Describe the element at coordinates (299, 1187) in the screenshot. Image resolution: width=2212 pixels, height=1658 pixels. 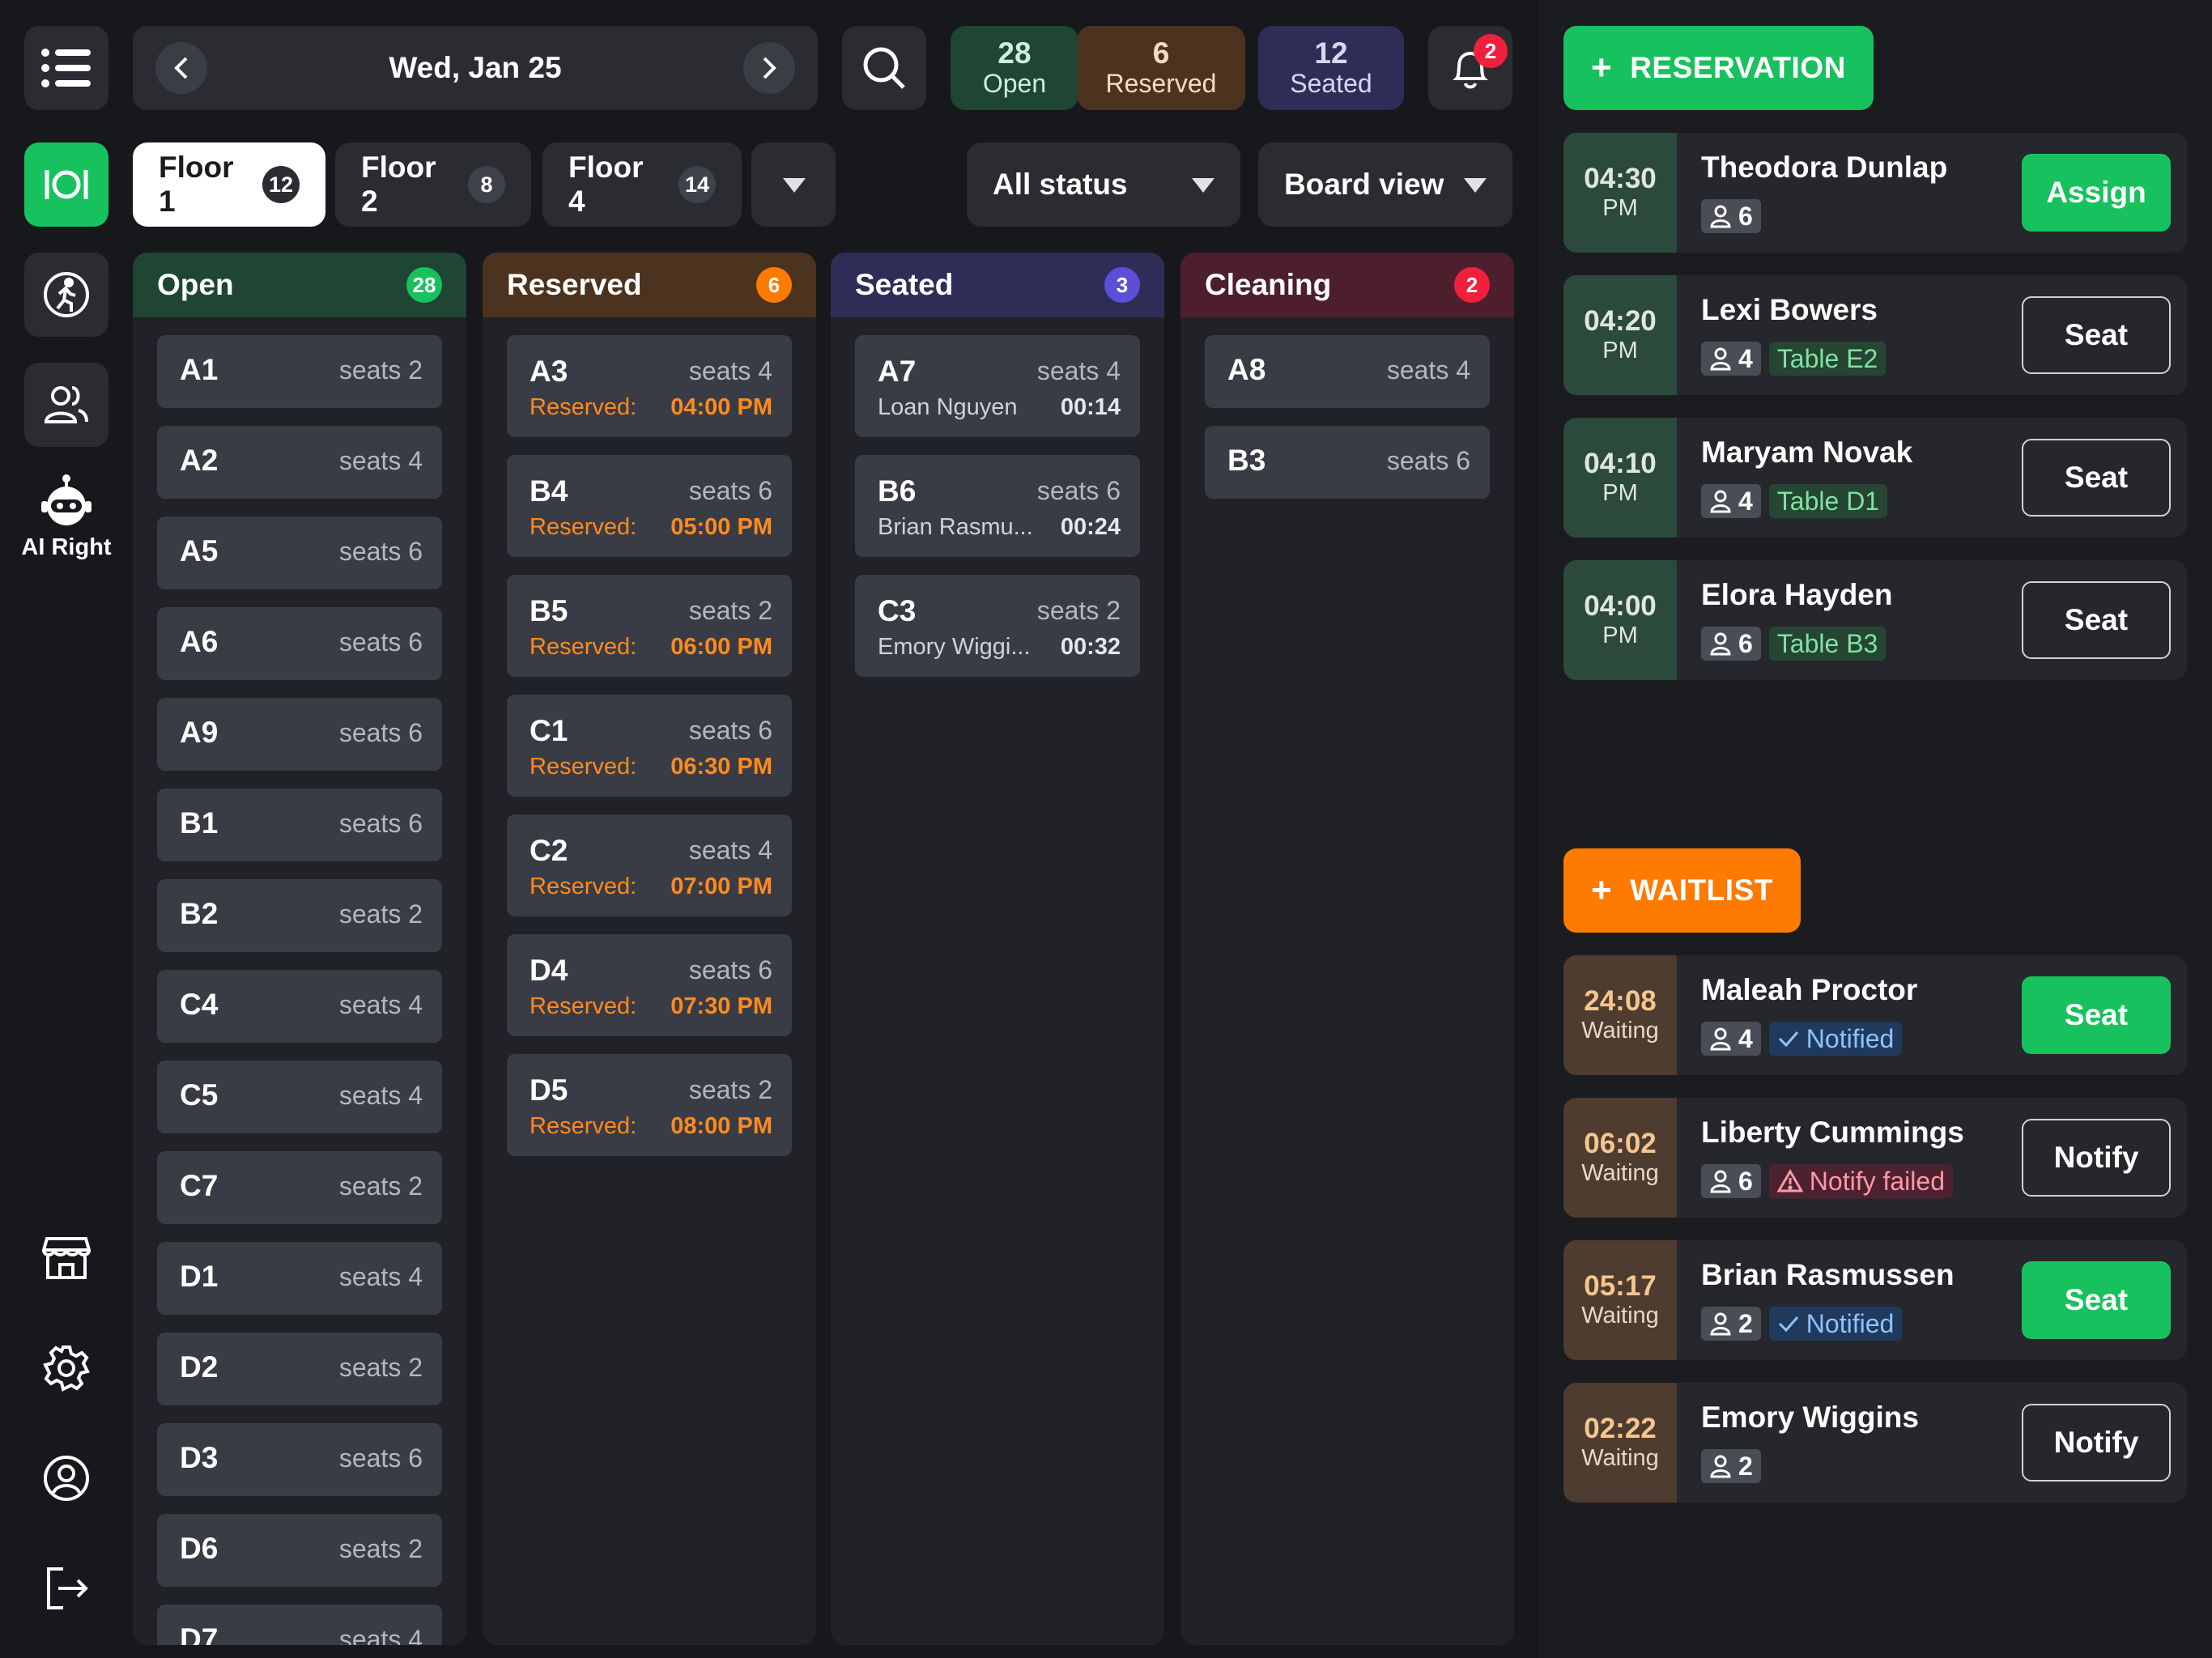
I see `table-card: C7 seats 2` at that location.